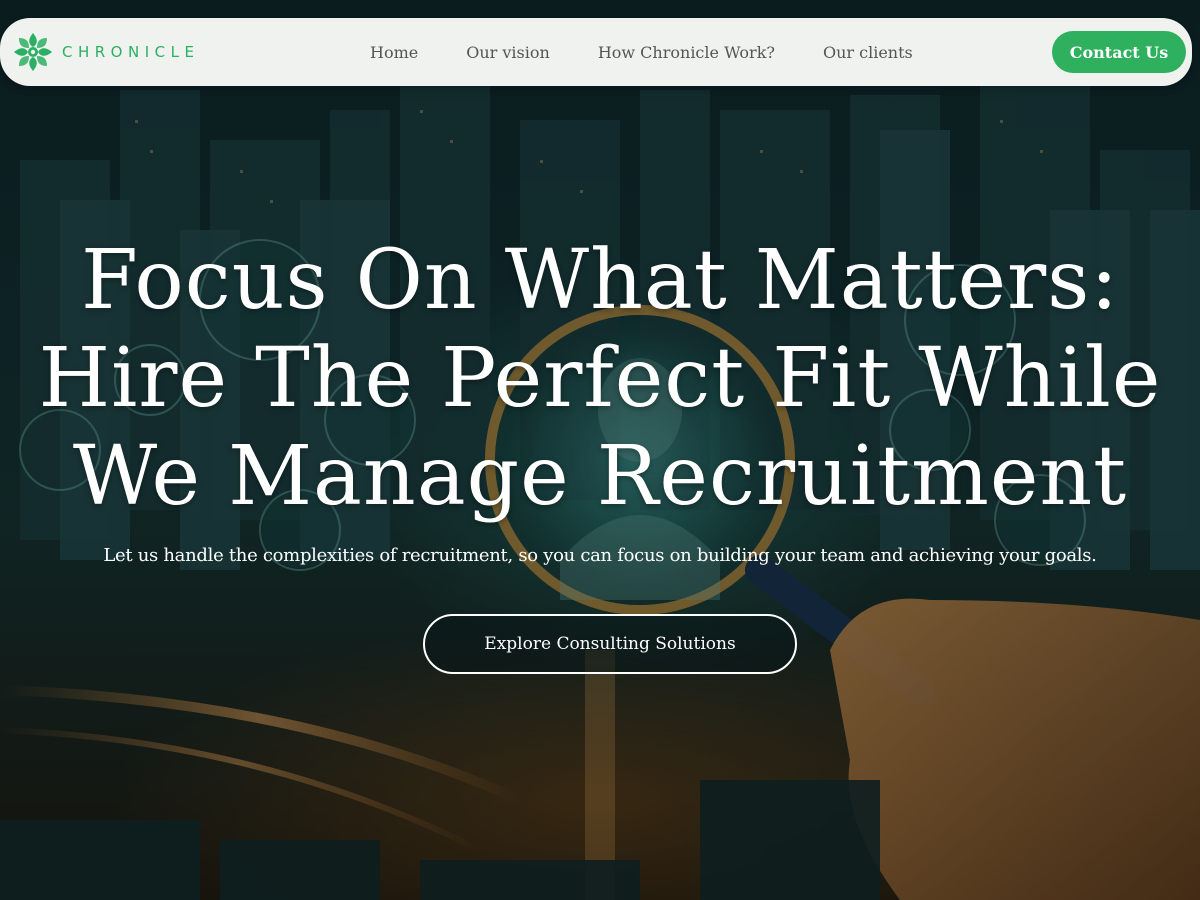 The image size is (1200, 900). Describe the element at coordinates (686, 52) in the screenshot. I see `nav-link-how-chronicle-works: How Chronicle Work?` at that location.